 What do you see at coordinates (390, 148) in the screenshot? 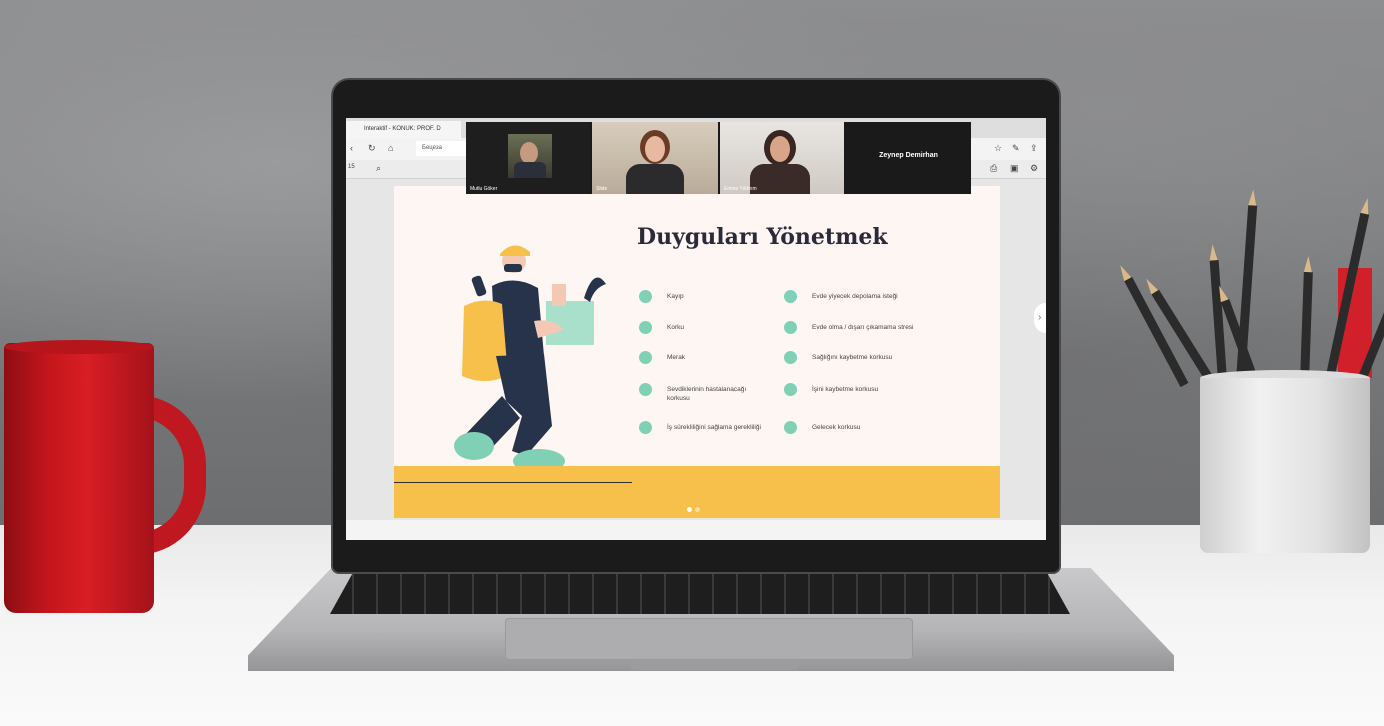
I see `home-icon: ⌂` at bounding box center [390, 148].